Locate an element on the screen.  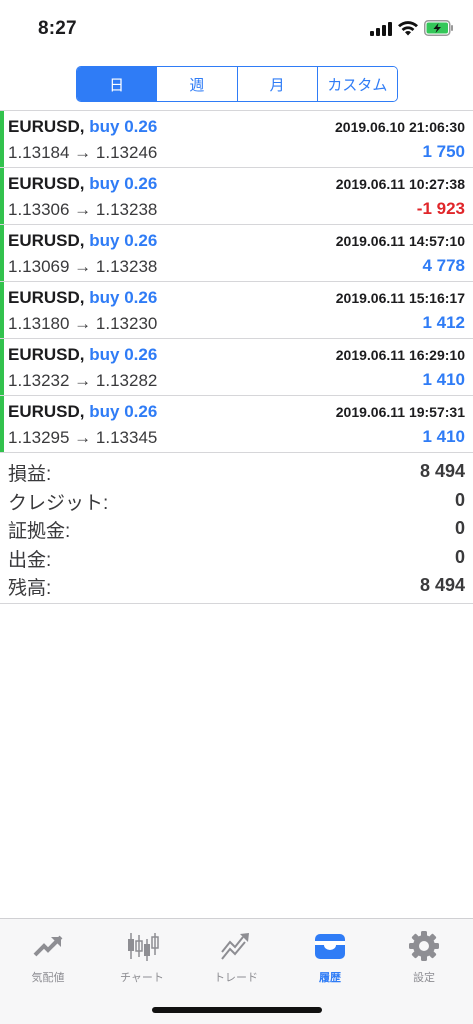
deal-profit: 4 778 is located at coordinates (443, 265).